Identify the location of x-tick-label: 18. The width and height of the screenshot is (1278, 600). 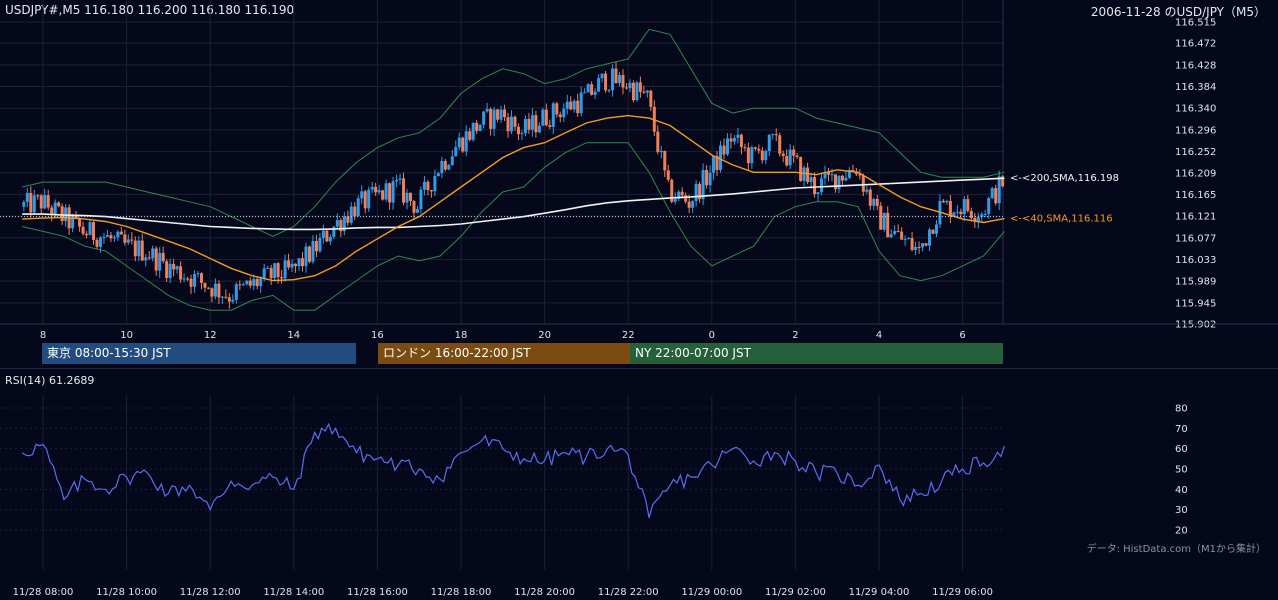
(461, 335).